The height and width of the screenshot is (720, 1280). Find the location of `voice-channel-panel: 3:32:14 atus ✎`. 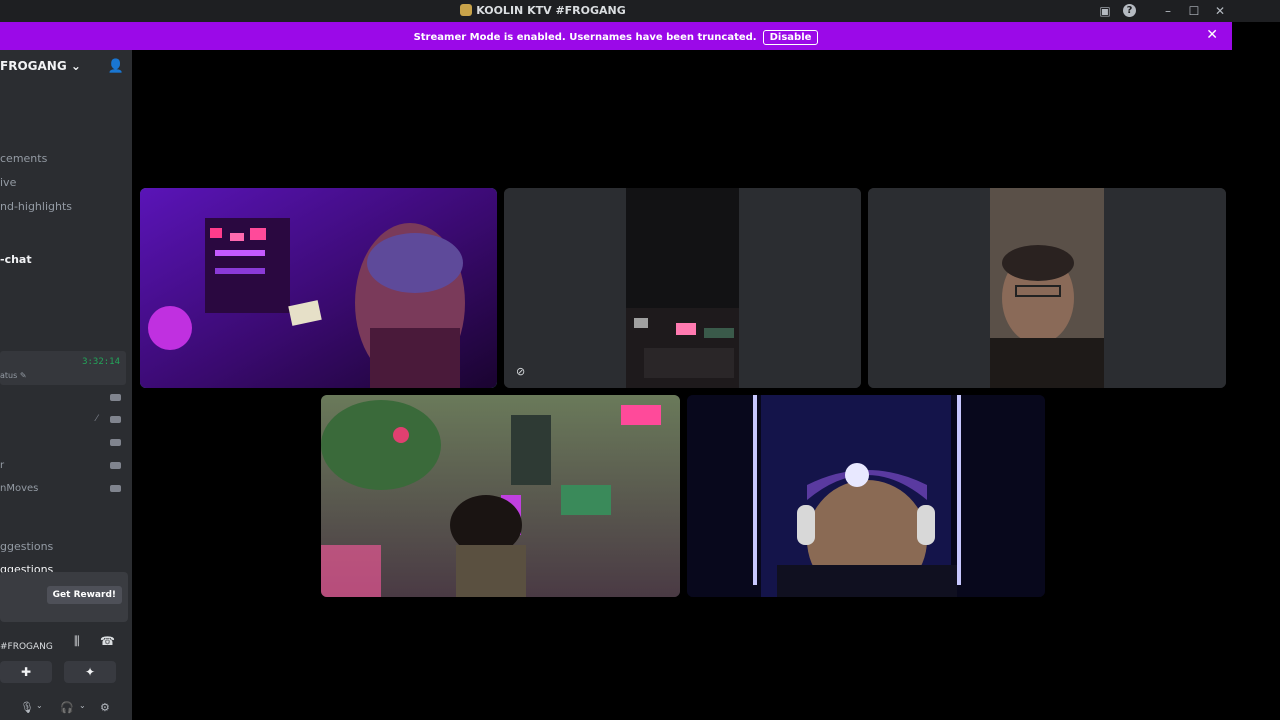

voice-channel-panel: 3:32:14 atus ✎ is located at coordinates (63, 368).